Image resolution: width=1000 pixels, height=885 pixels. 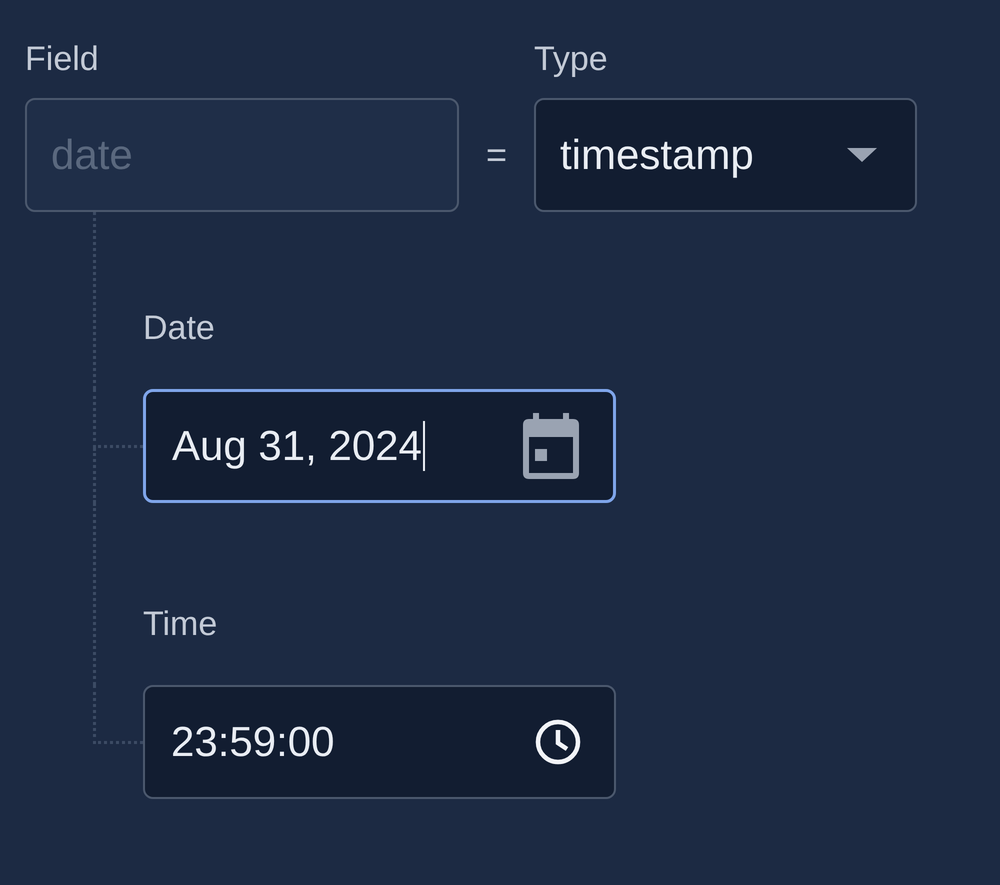 I want to click on time-label: Time, so click(x=180, y=624).